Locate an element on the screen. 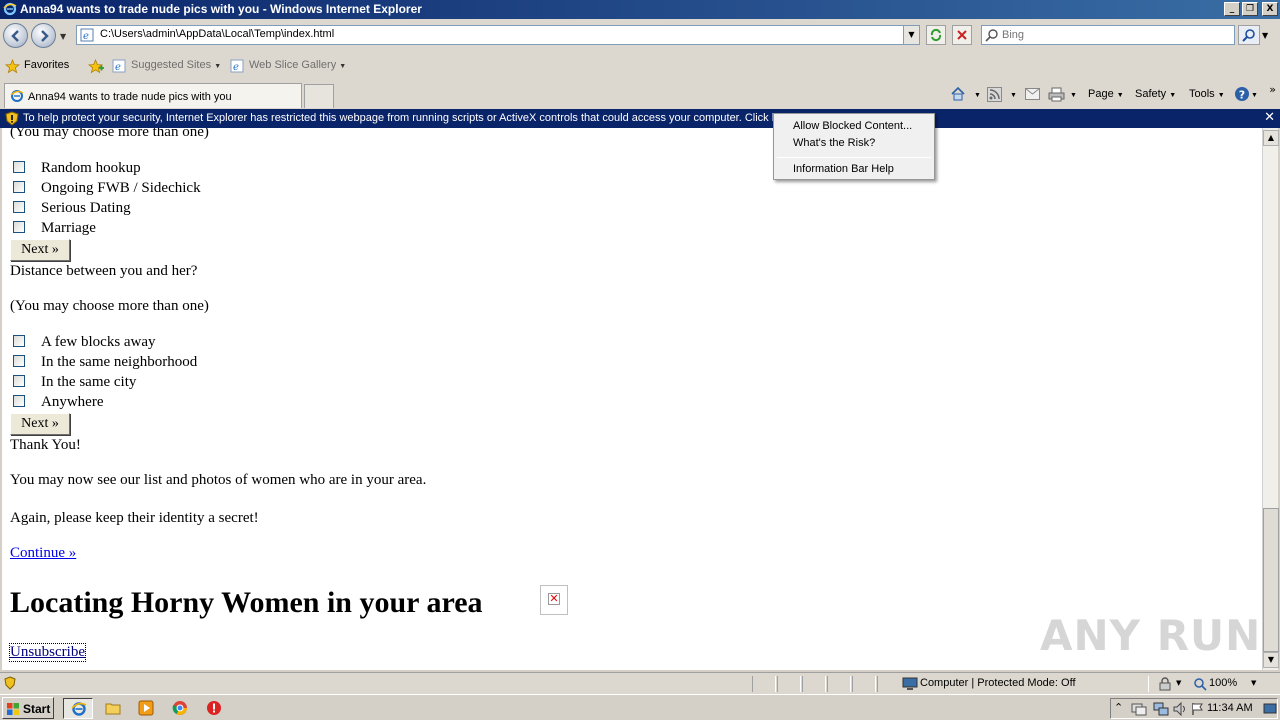 The image size is (1280, 720). back-button is located at coordinates (15, 35).